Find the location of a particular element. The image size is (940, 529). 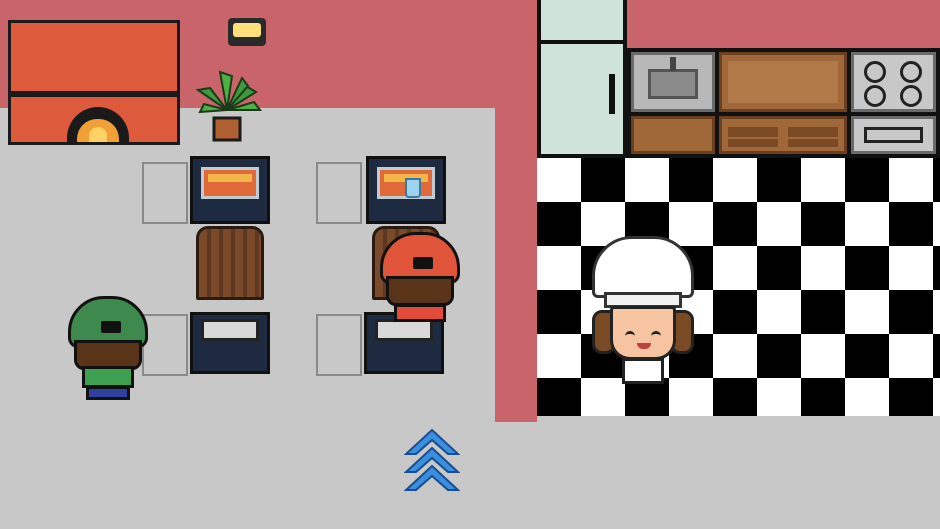

table-1-counter is located at coordinates (230, 190).